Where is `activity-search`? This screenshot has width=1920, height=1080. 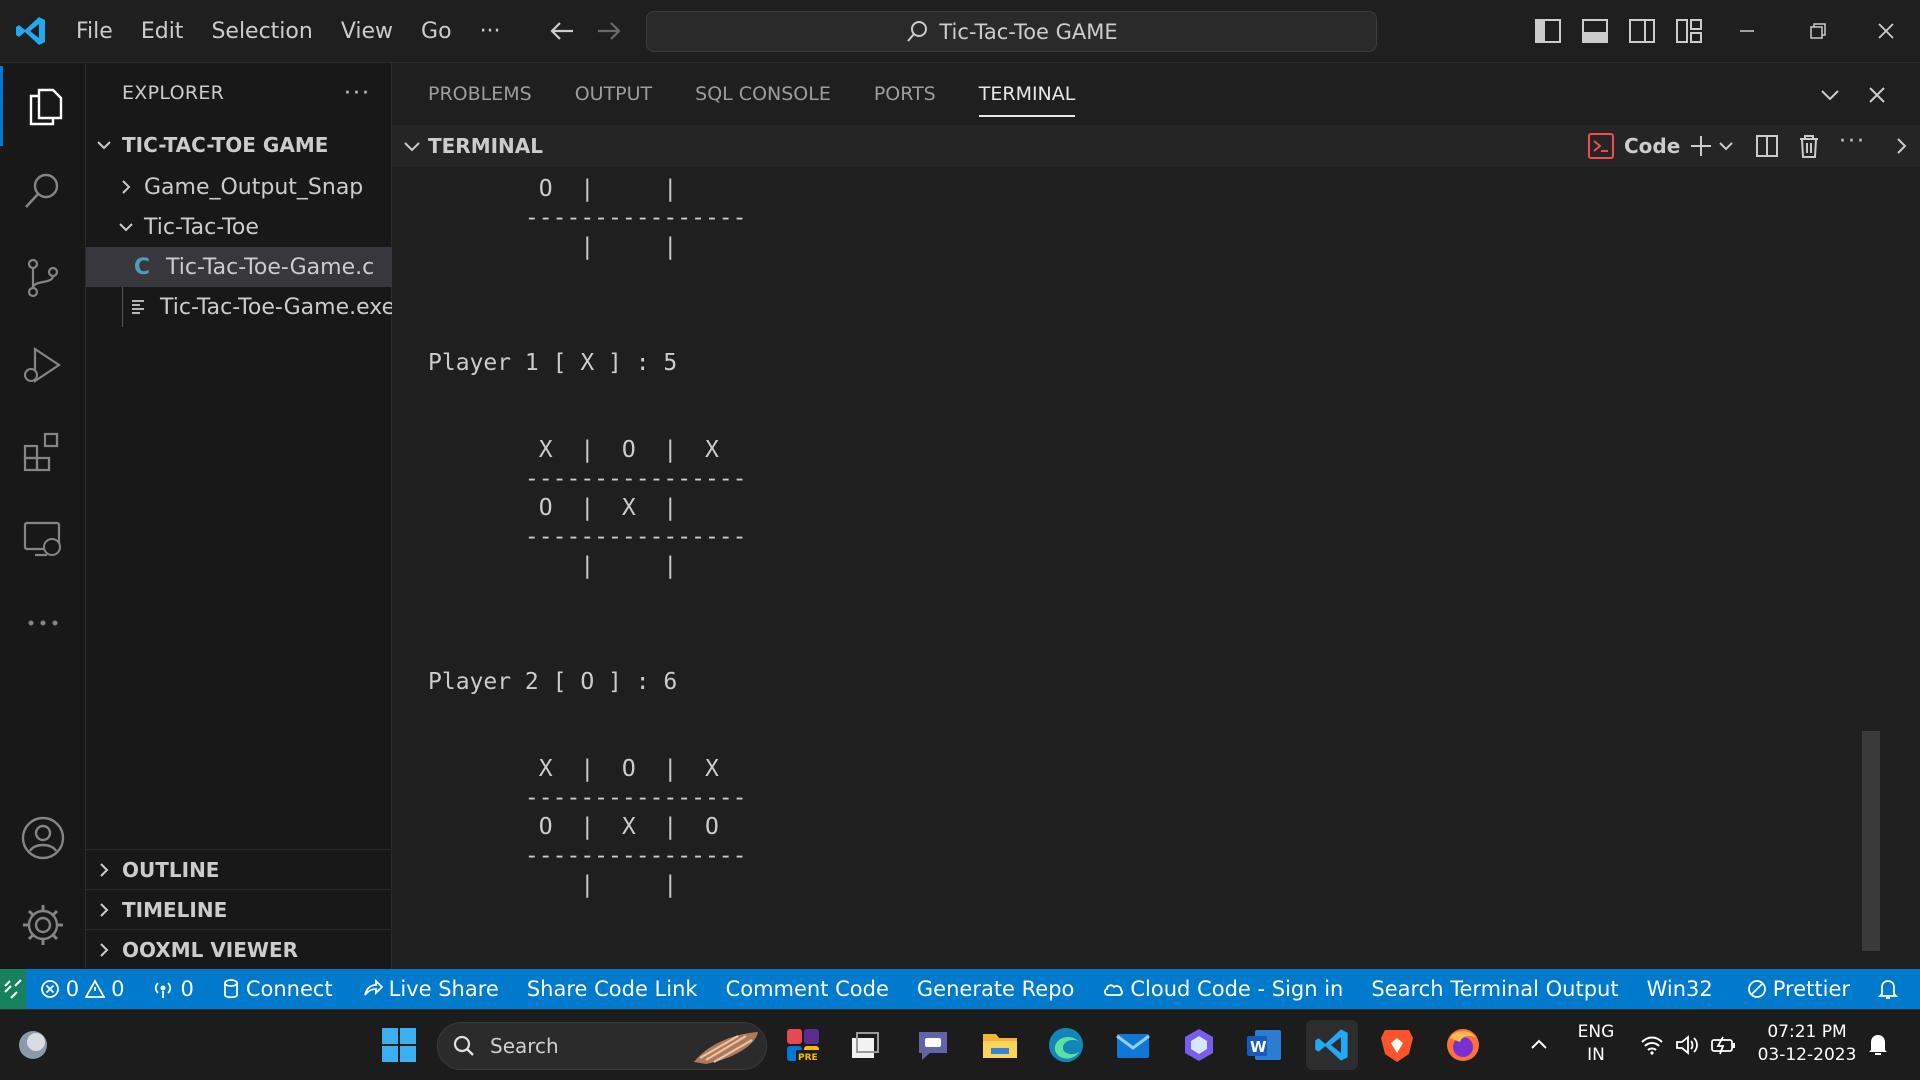 activity-search is located at coordinates (43, 191).